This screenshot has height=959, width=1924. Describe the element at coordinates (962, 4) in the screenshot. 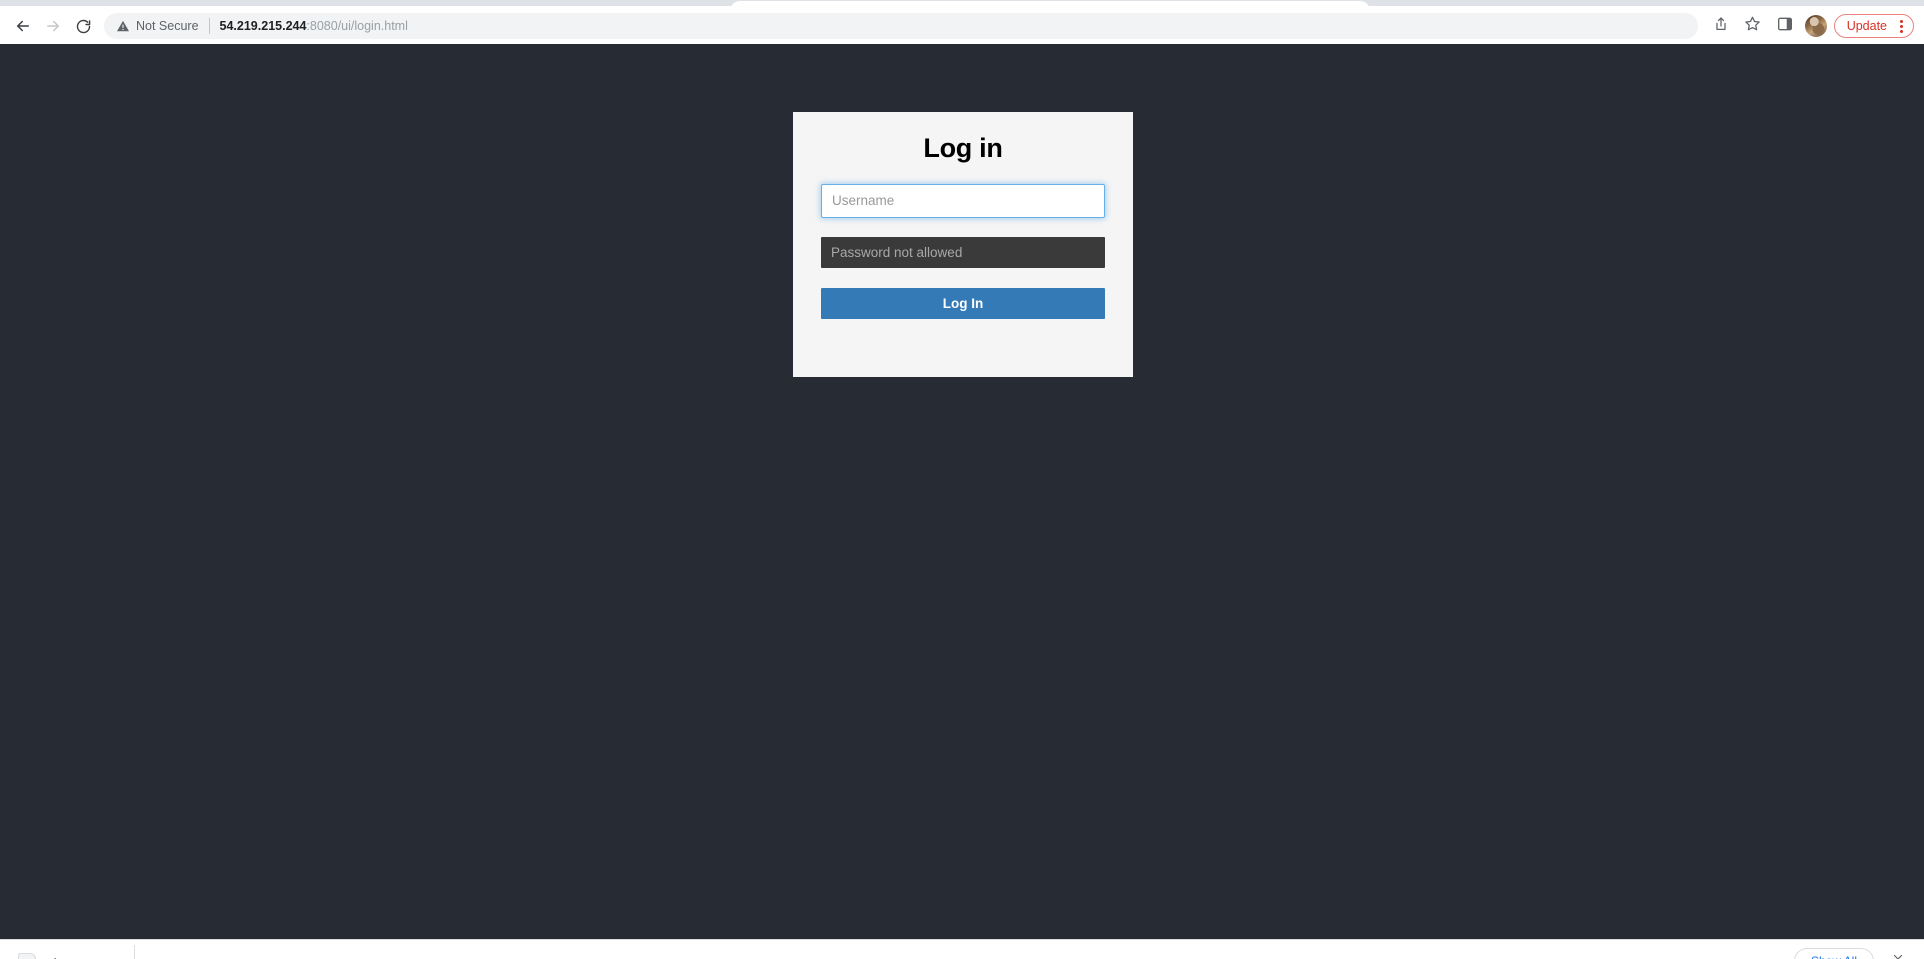

I see `tab-strip` at that location.